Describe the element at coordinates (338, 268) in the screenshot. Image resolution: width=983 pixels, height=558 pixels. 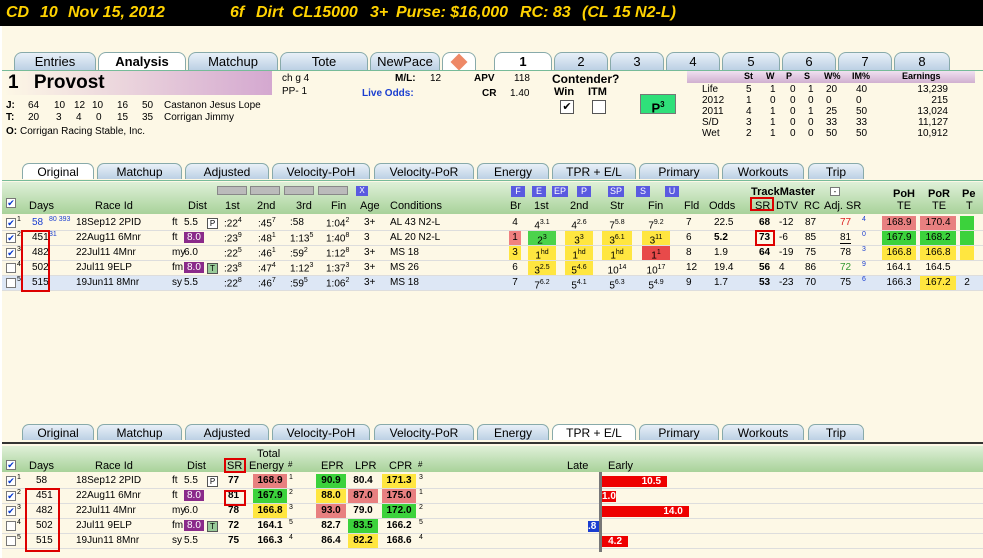
I see `finish-time: 1:373` at that location.